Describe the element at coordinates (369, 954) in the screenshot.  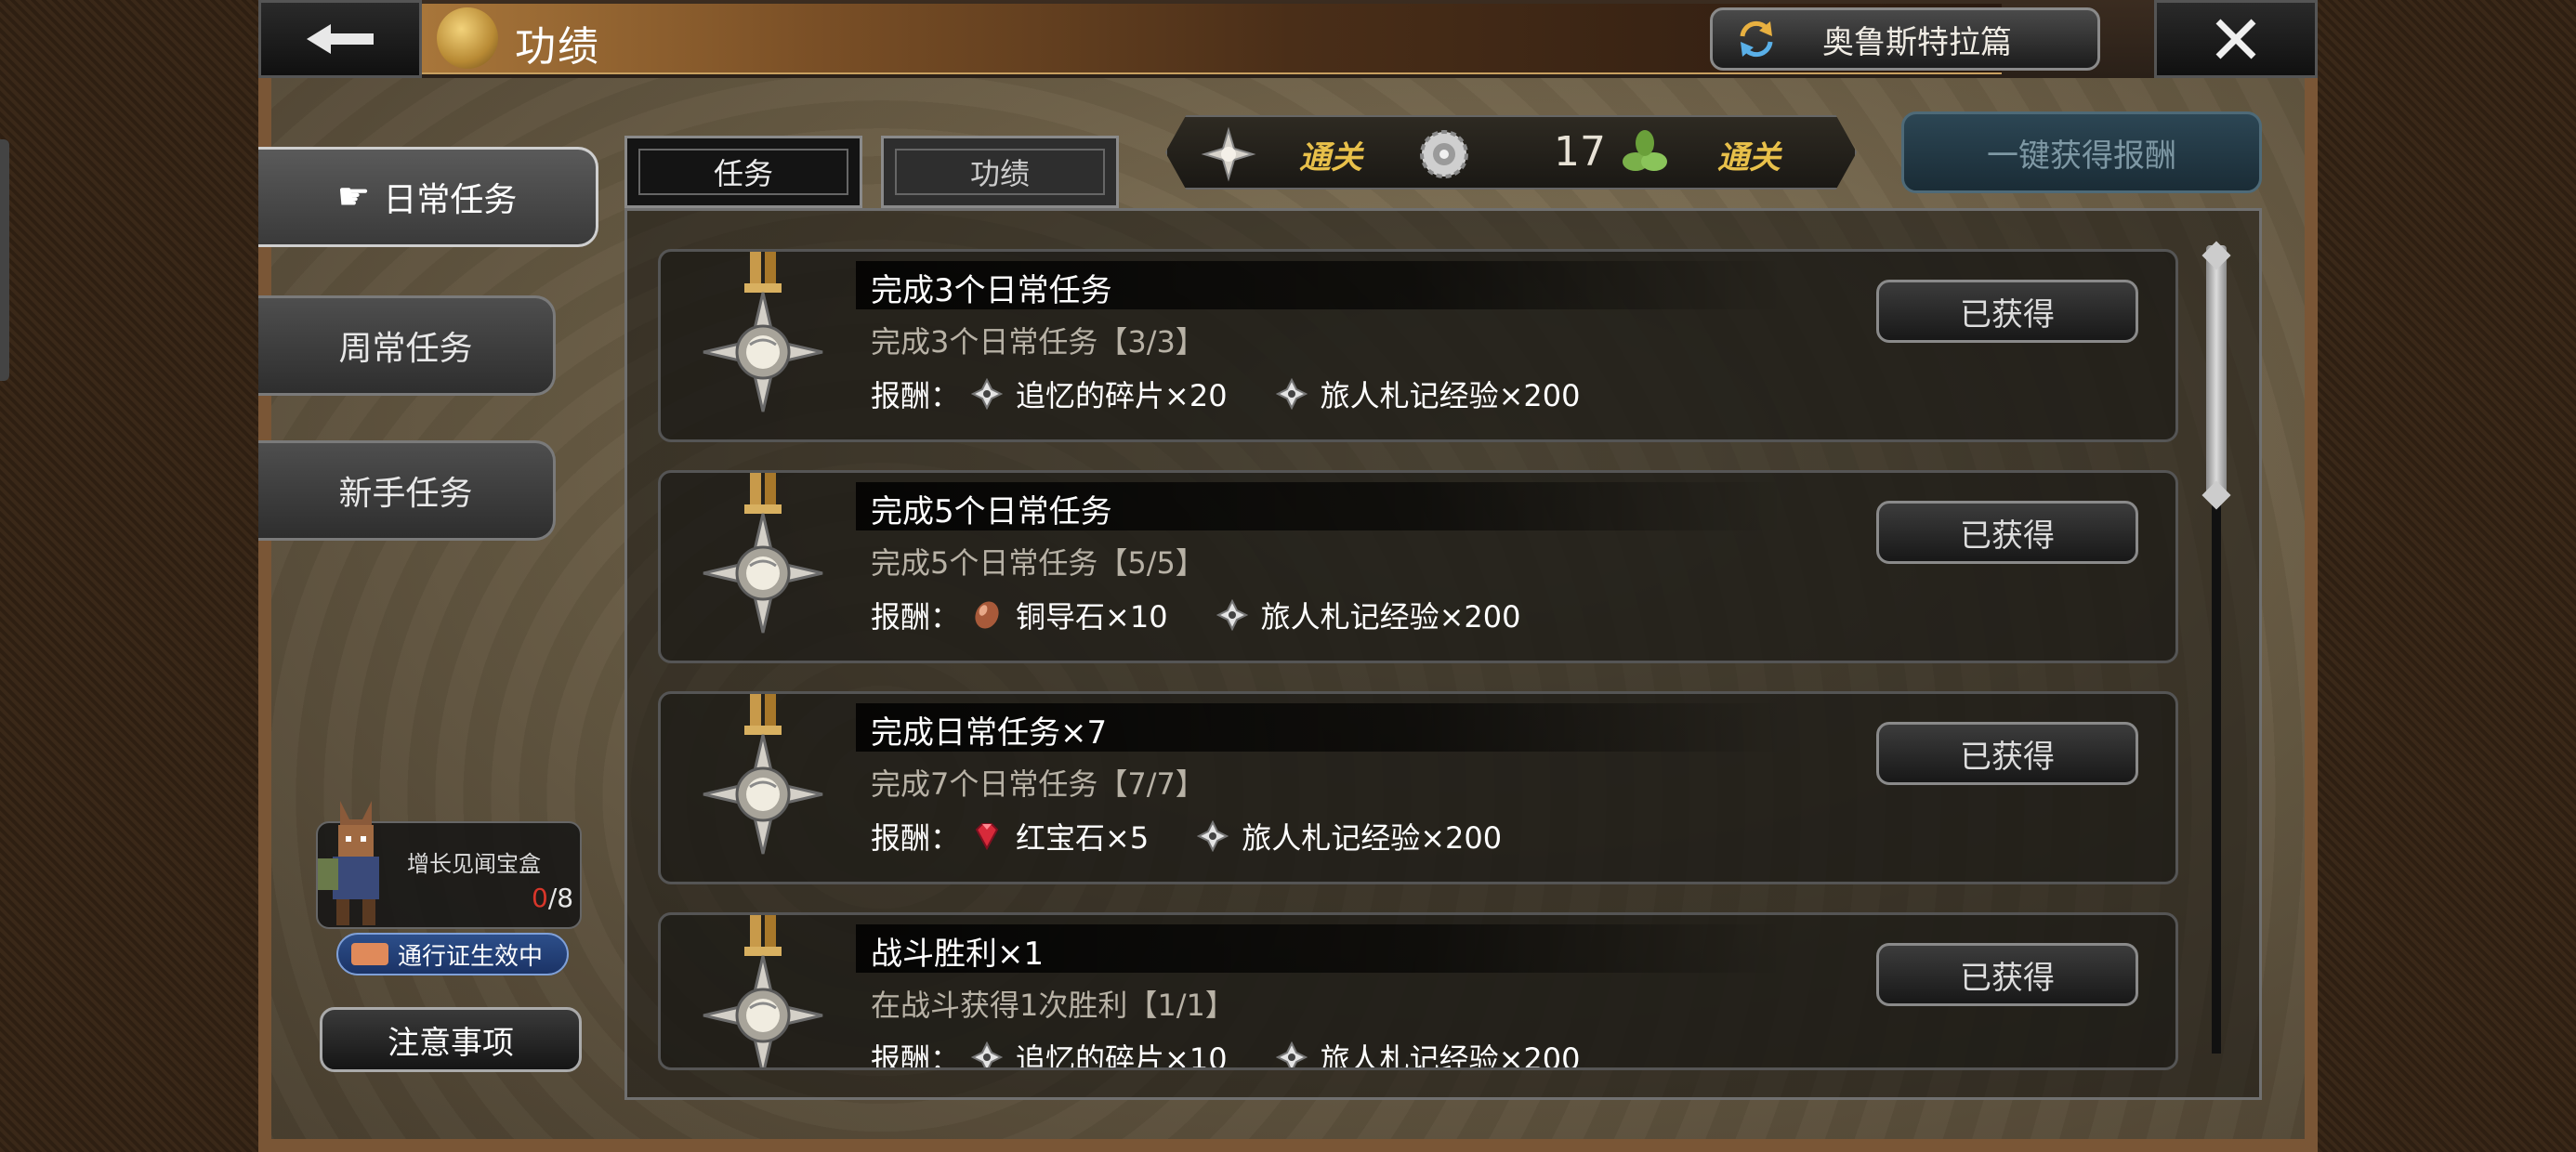
I see `ticket-icon` at that location.